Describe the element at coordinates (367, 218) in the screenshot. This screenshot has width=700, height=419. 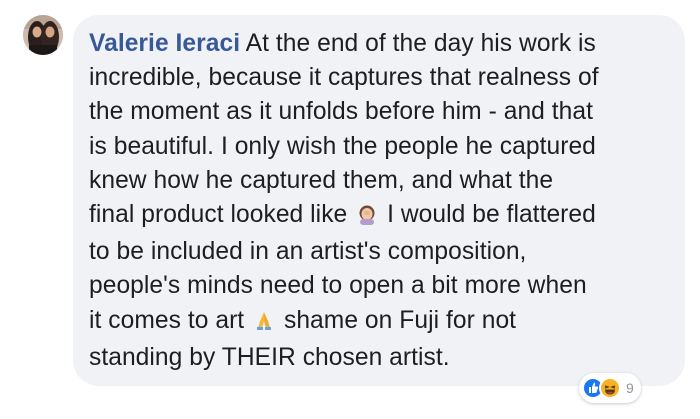
I see `woman-facepalming-emoji` at that location.